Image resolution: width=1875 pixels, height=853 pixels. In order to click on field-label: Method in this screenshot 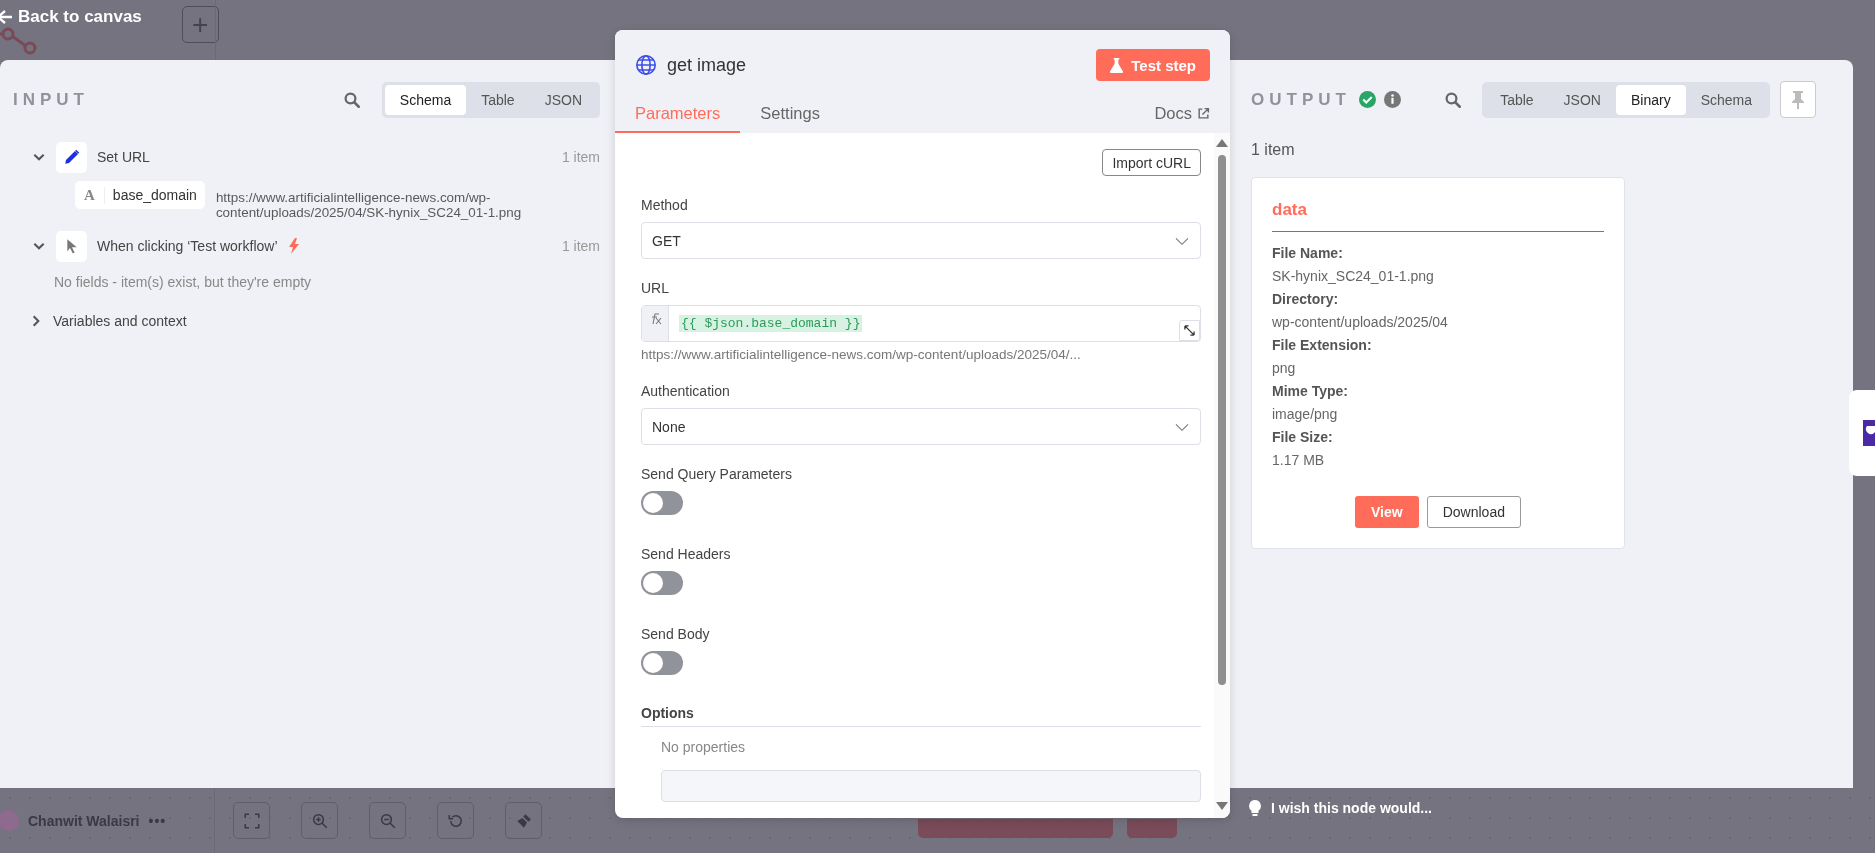, I will do `click(665, 205)`.